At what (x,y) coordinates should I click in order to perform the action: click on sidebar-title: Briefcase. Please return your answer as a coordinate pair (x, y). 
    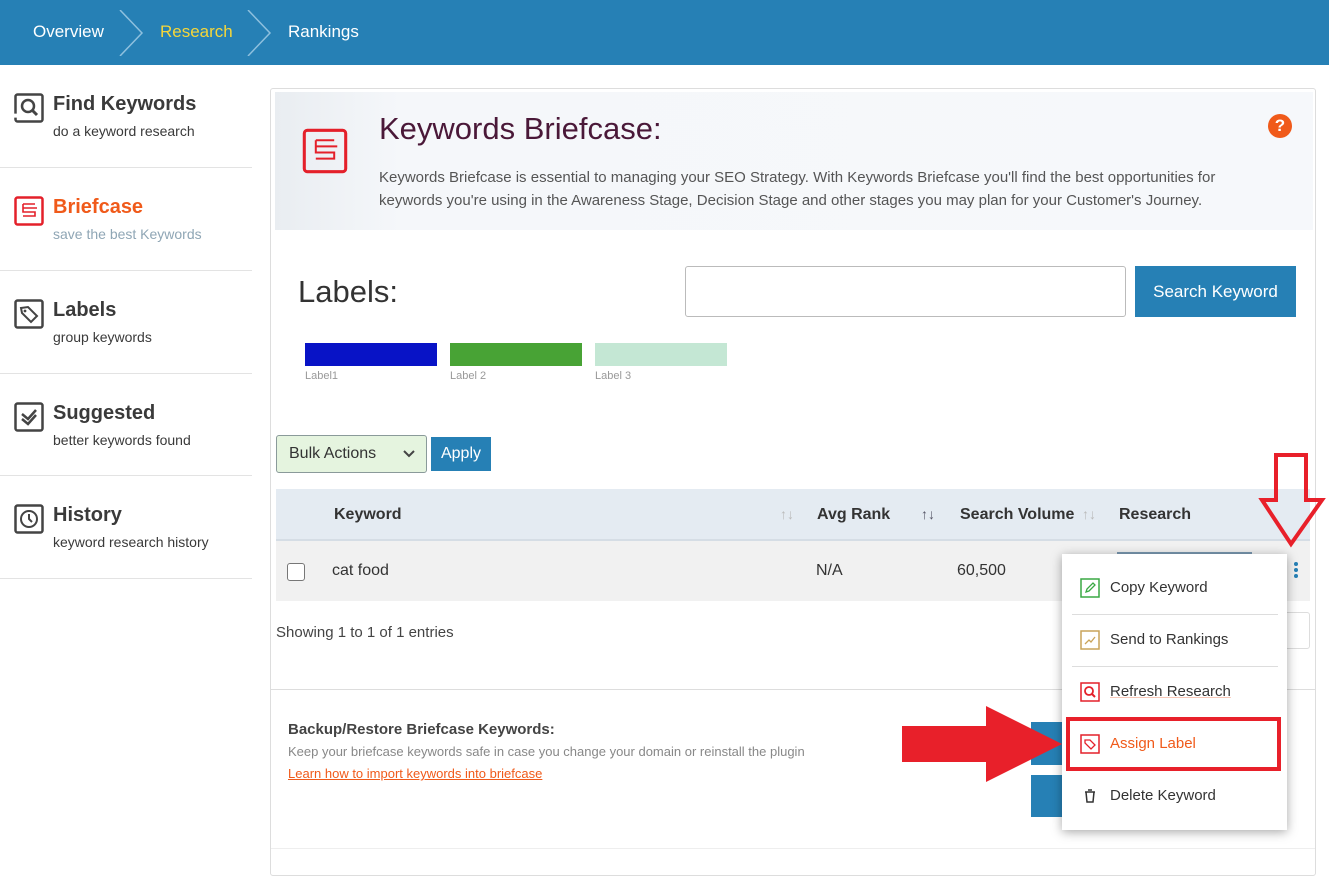
    Looking at the image, I should click on (98, 207).